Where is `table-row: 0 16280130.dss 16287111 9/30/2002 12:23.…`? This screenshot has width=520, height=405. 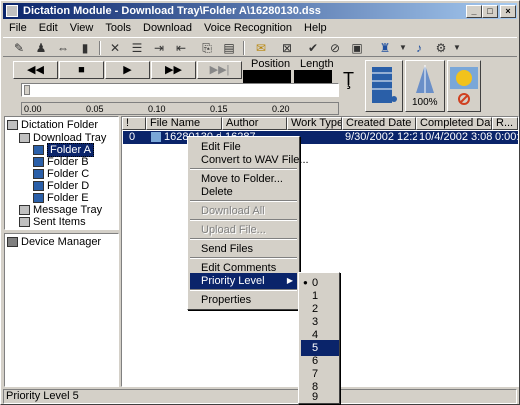
table-row: 0 16280130.dss 16287111 9/30/2002 12:23.… is located at coordinates (321, 137).